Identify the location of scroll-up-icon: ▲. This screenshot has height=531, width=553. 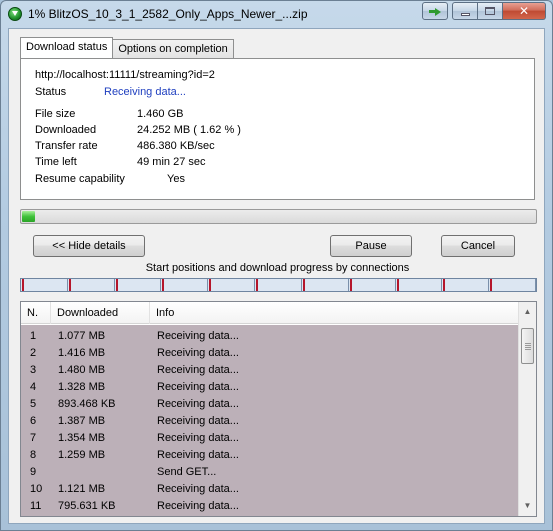
(527, 311).